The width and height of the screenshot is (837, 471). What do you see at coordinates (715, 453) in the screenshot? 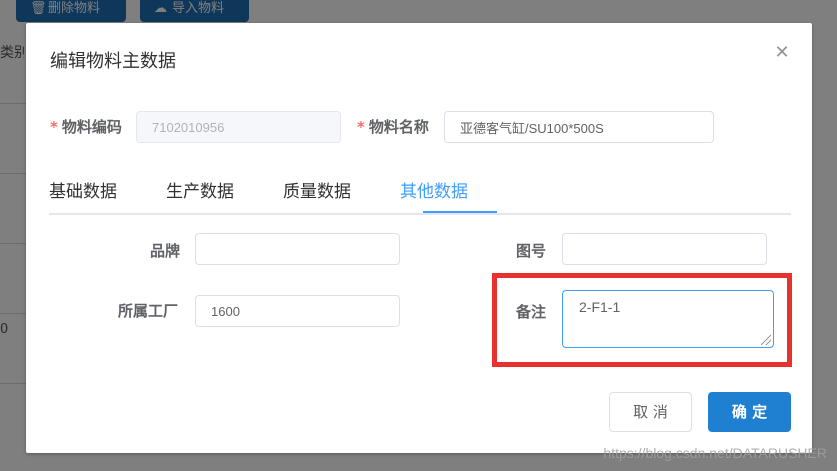
I see `watermark: https://blog.csdn.net/DATARUSHER` at bounding box center [715, 453].